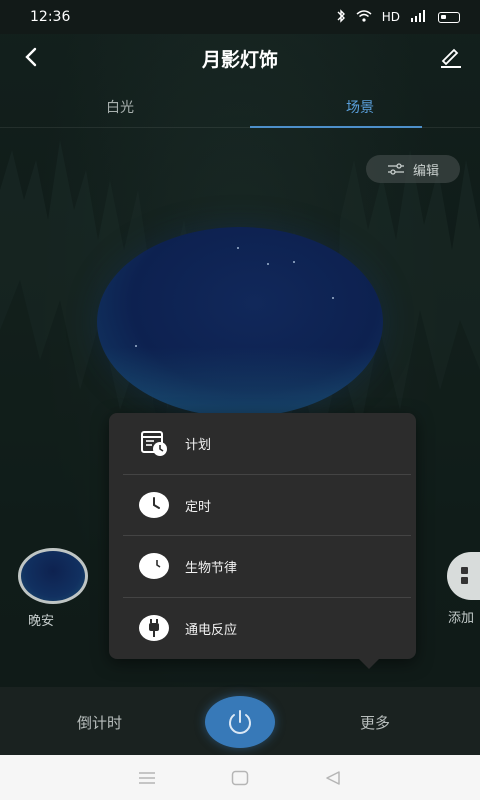  I want to click on system-nav-bar, so click(240, 777).